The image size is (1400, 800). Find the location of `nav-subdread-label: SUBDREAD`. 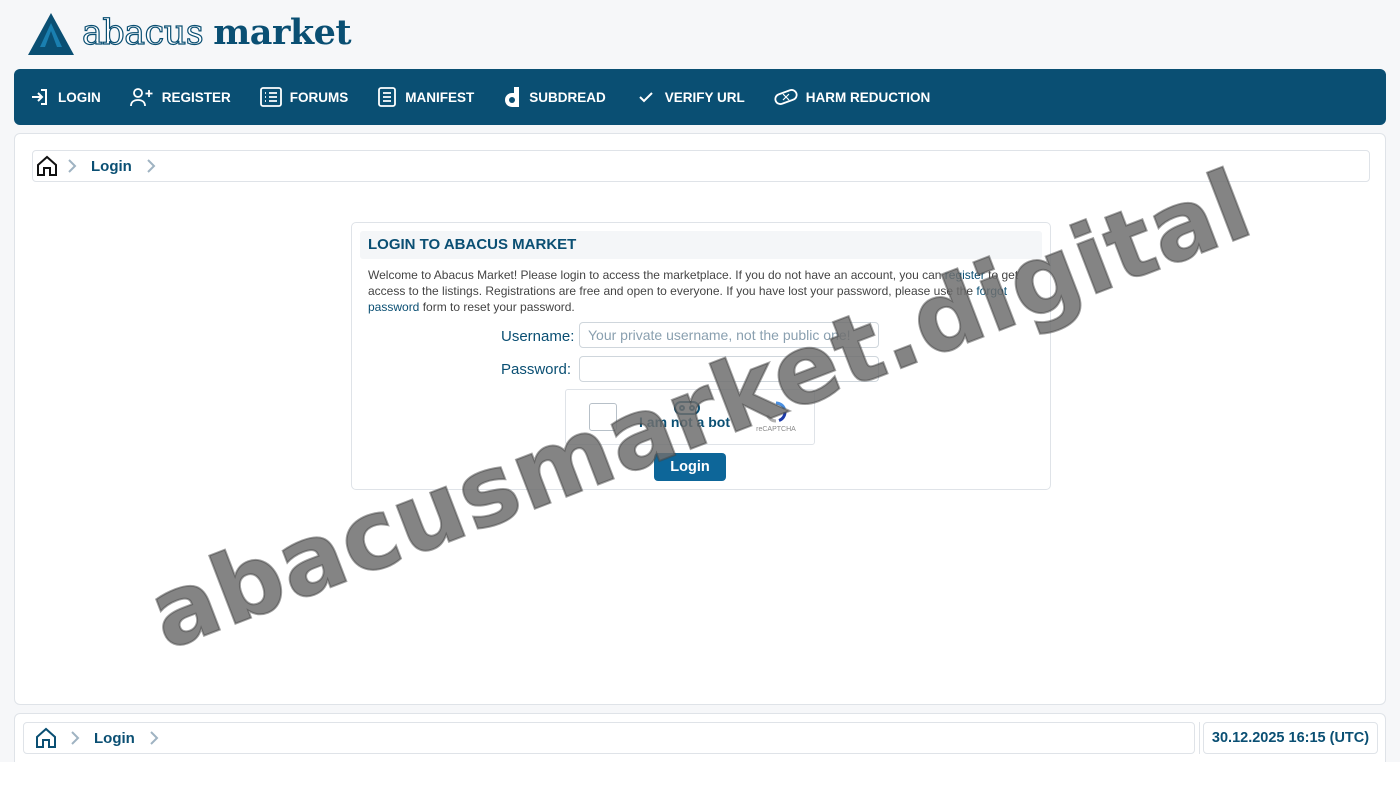

nav-subdread-label: SUBDREAD is located at coordinates (567, 97).